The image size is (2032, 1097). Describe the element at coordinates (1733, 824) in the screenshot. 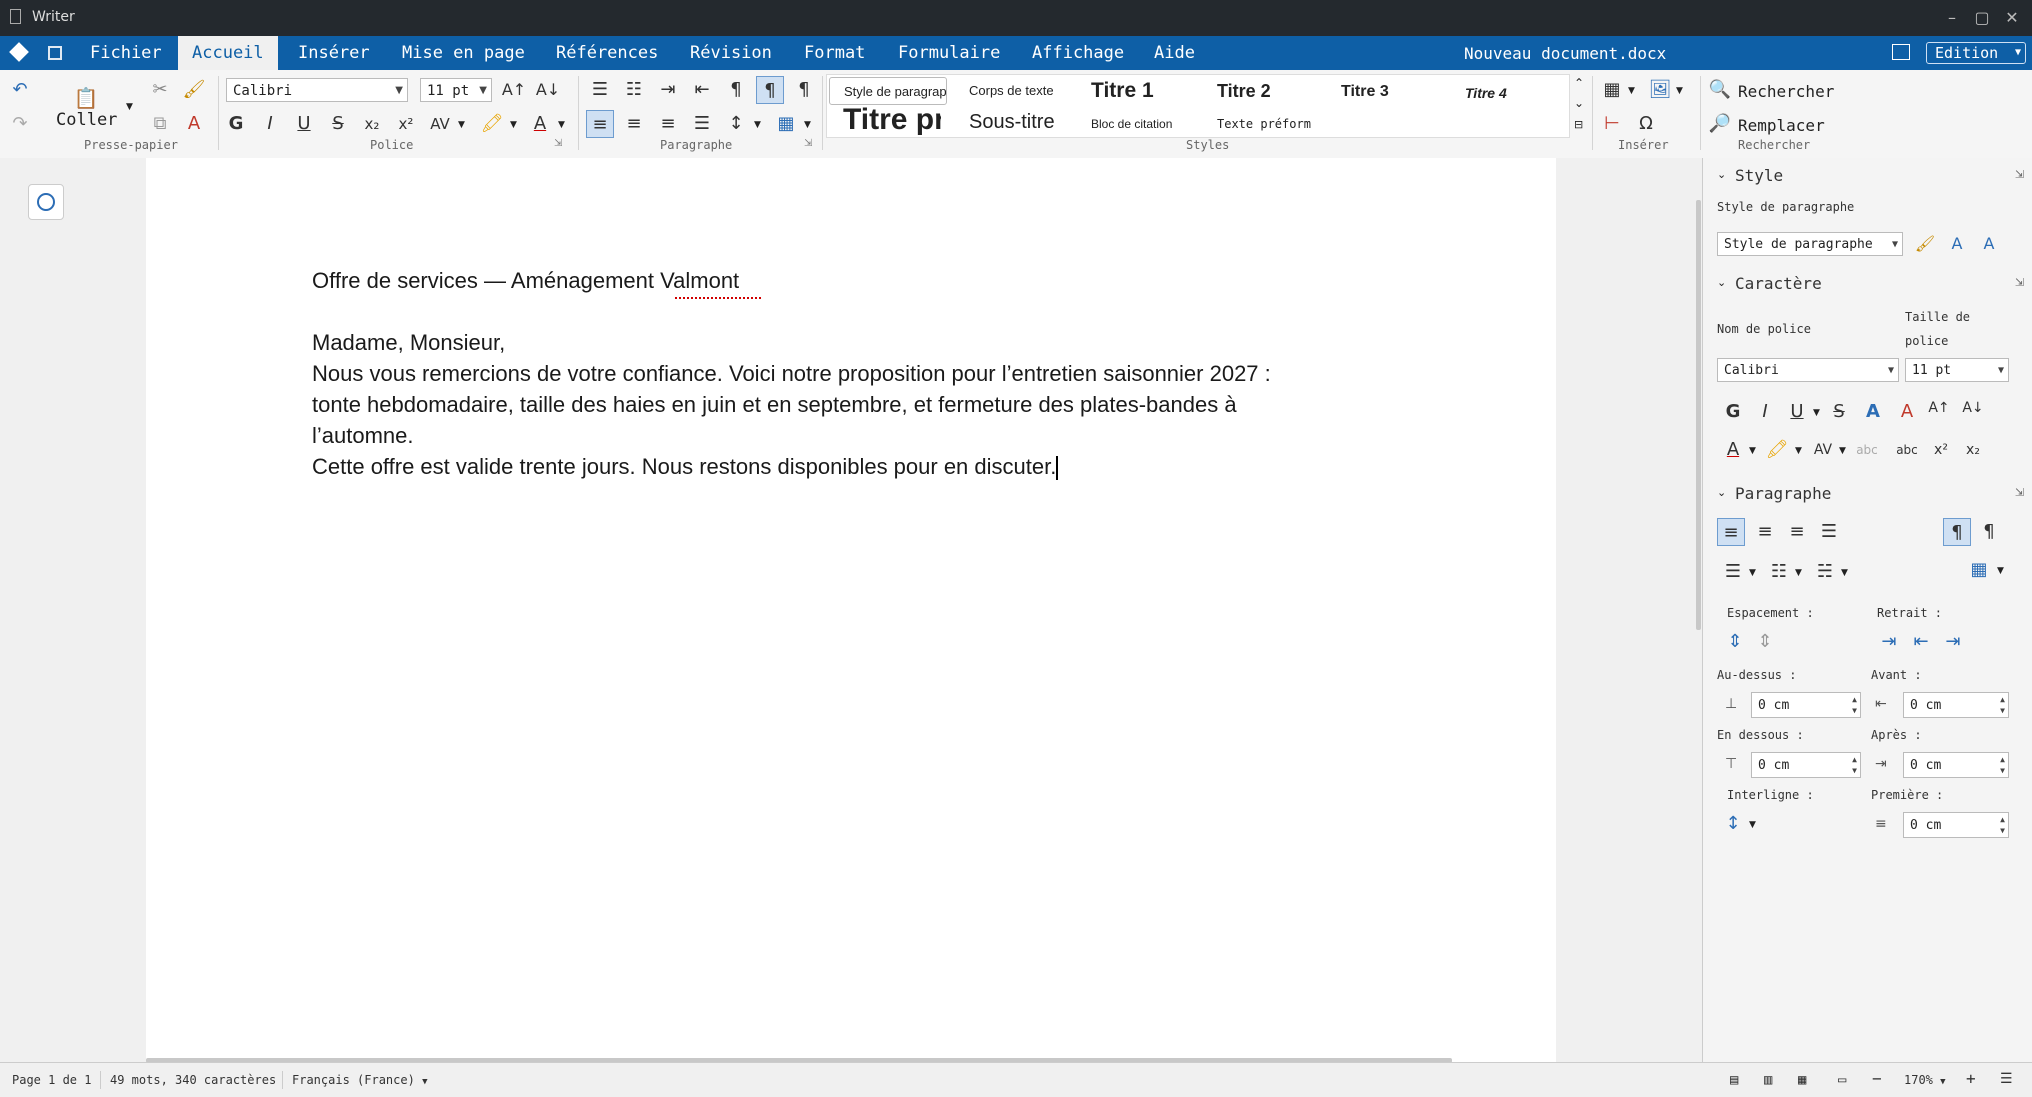

I see `sidebar-line-spacing-icon: ↕` at that location.